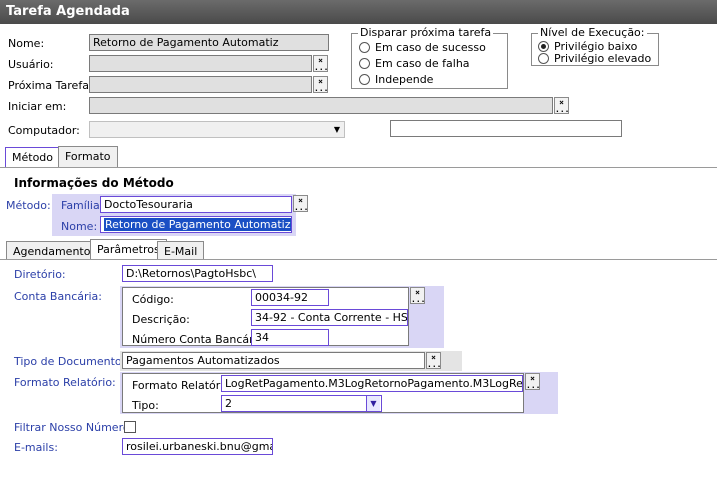 This screenshot has width=717, height=479. Describe the element at coordinates (358, 12) in the screenshot. I see `window-title: Tarefa Agendada` at that location.